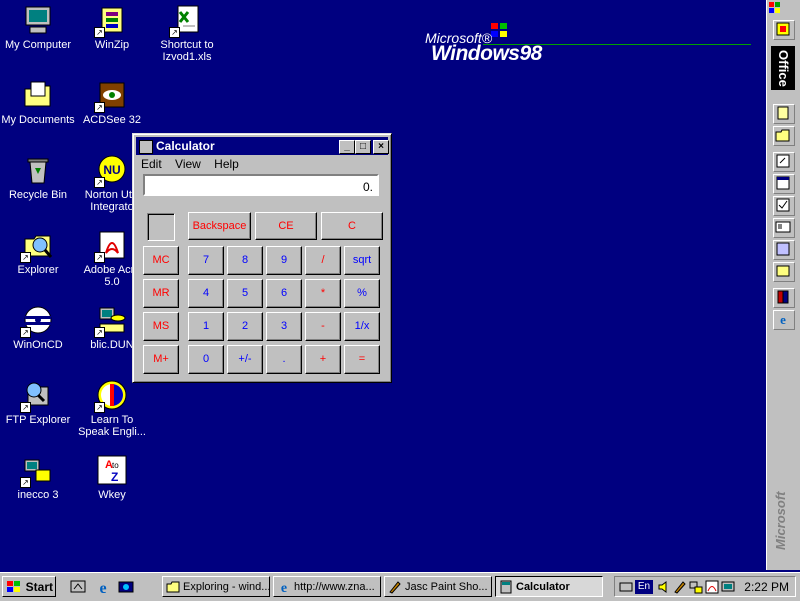 Image resolution: width=800 pixels, height=601 pixels. I want to click on memory-indicator, so click(161, 227).